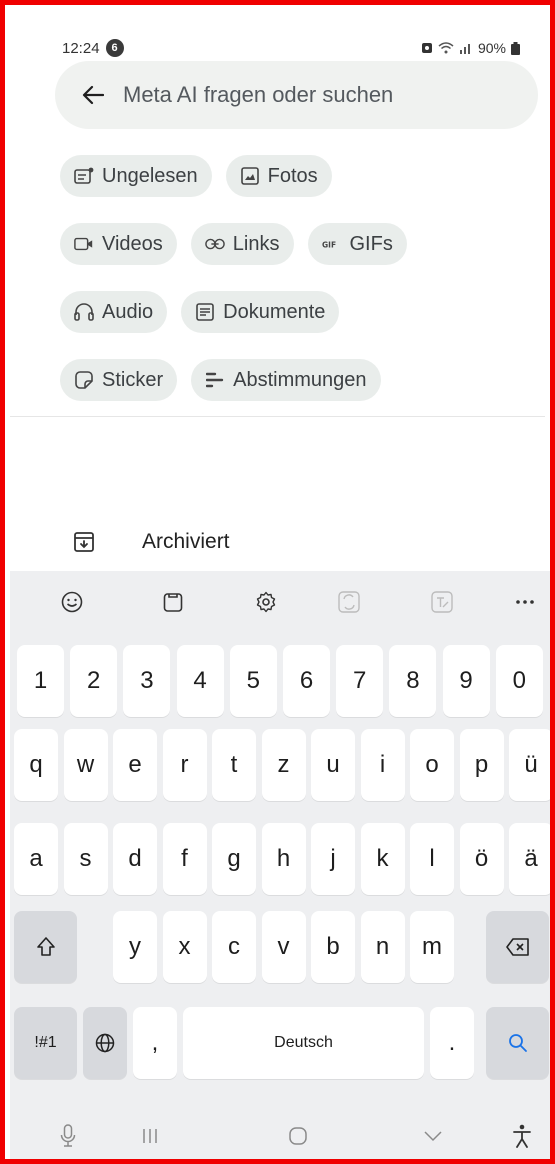 This screenshot has height=1164, width=555. What do you see at coordinates (529, 765) in the screenshot?
I see `key-ü: ü` at bounding box center [529, 765].